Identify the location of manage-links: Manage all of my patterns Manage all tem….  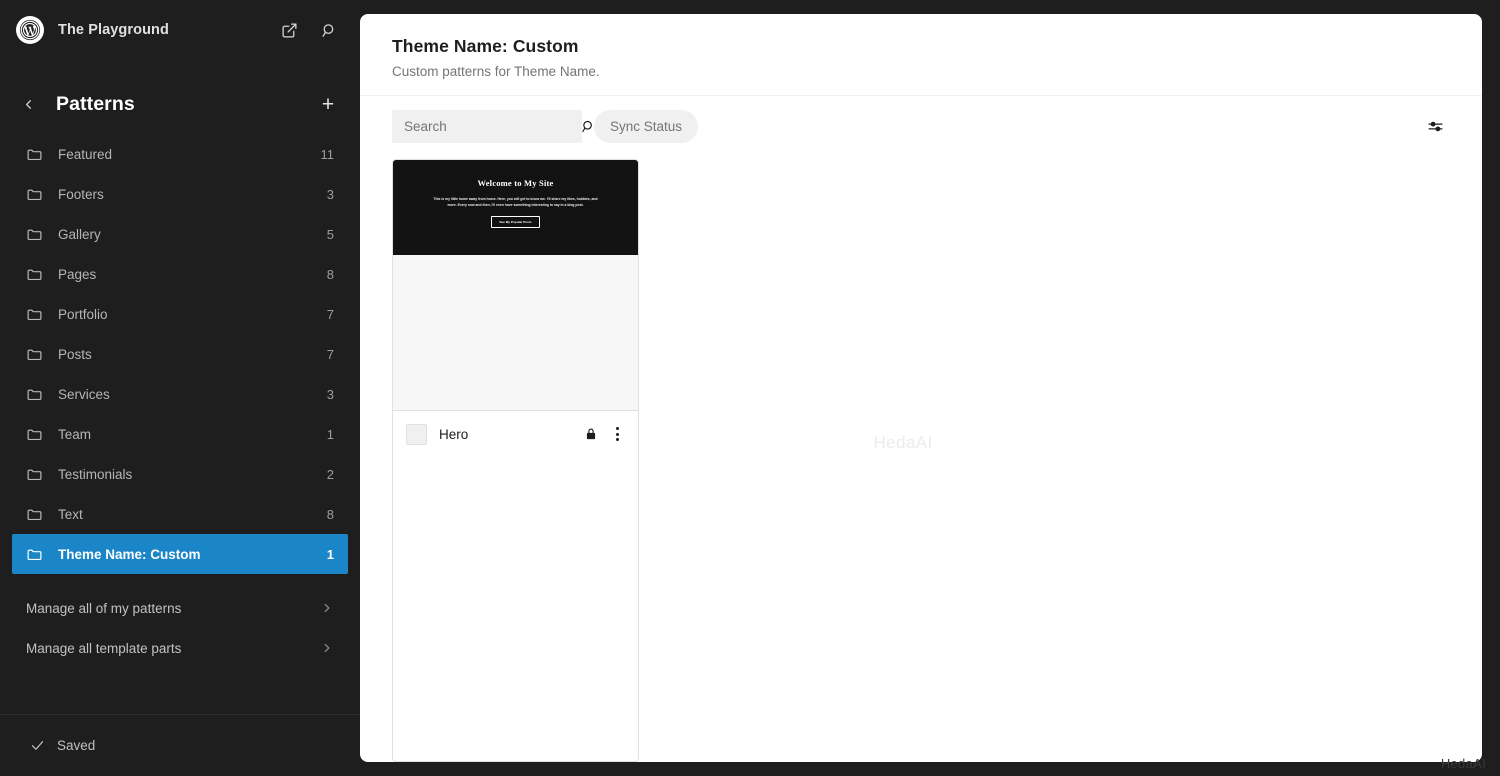
(180, 621).